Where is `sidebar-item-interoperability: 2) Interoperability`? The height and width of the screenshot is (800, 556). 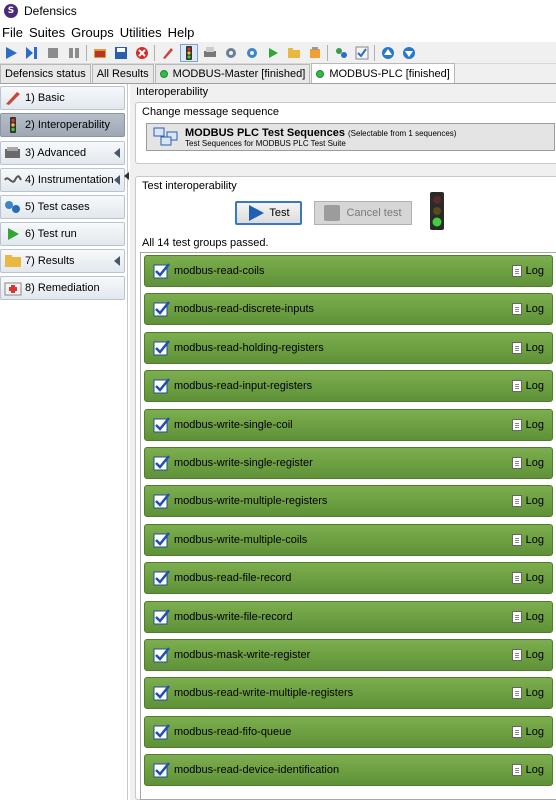 sidebar-item-interoperability: 2) Interoperability is located at coordinates (62, 125).